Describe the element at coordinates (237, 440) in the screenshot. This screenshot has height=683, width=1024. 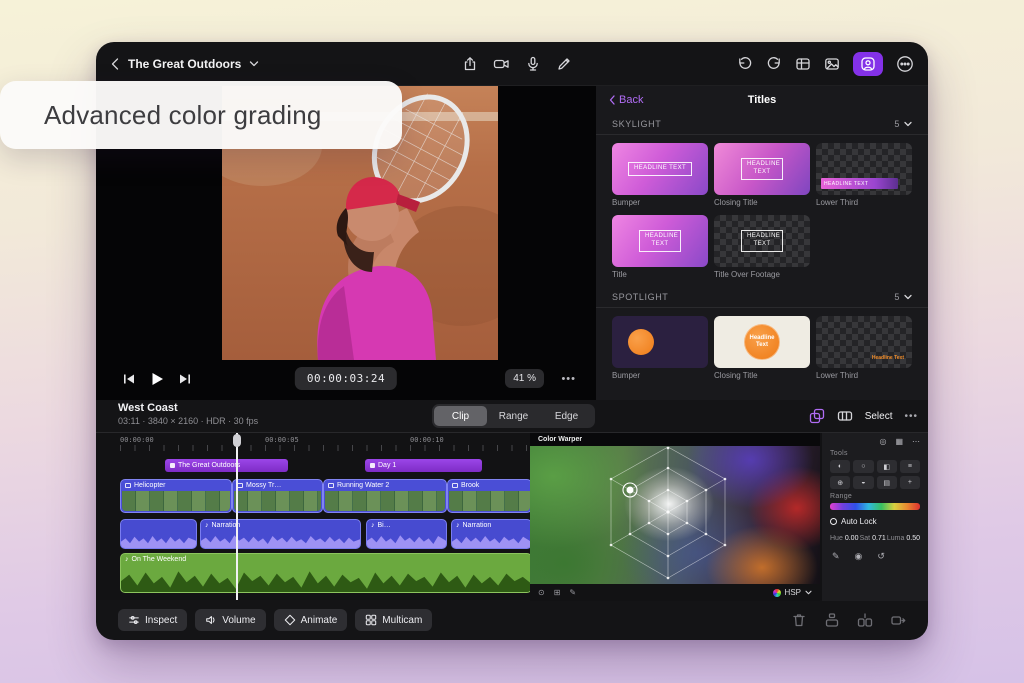
I see `playhead-handle` at that location.